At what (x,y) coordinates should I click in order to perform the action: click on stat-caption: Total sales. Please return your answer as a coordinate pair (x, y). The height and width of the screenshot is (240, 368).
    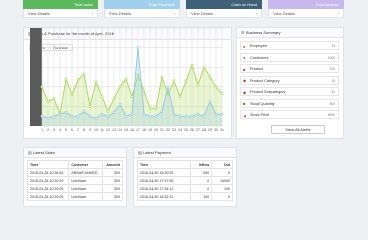
    Looking at the image, I should click on (83, 4).